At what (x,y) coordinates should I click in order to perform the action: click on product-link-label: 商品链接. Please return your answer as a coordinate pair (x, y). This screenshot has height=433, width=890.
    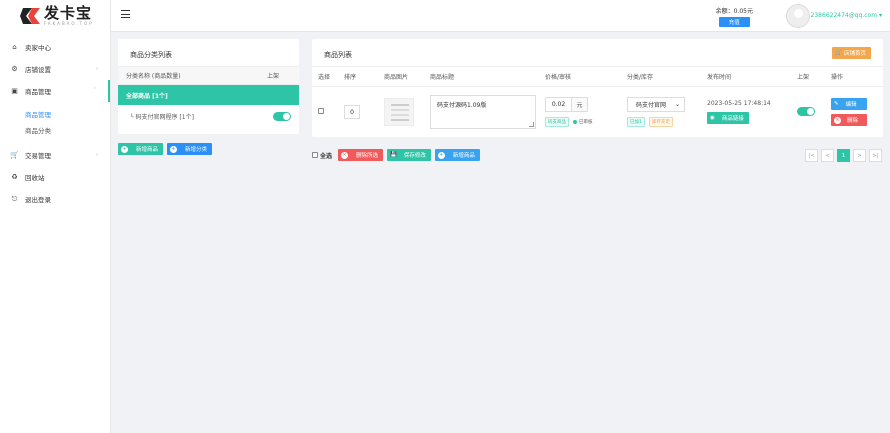
    Looking at the image, I should click on (732, 119).